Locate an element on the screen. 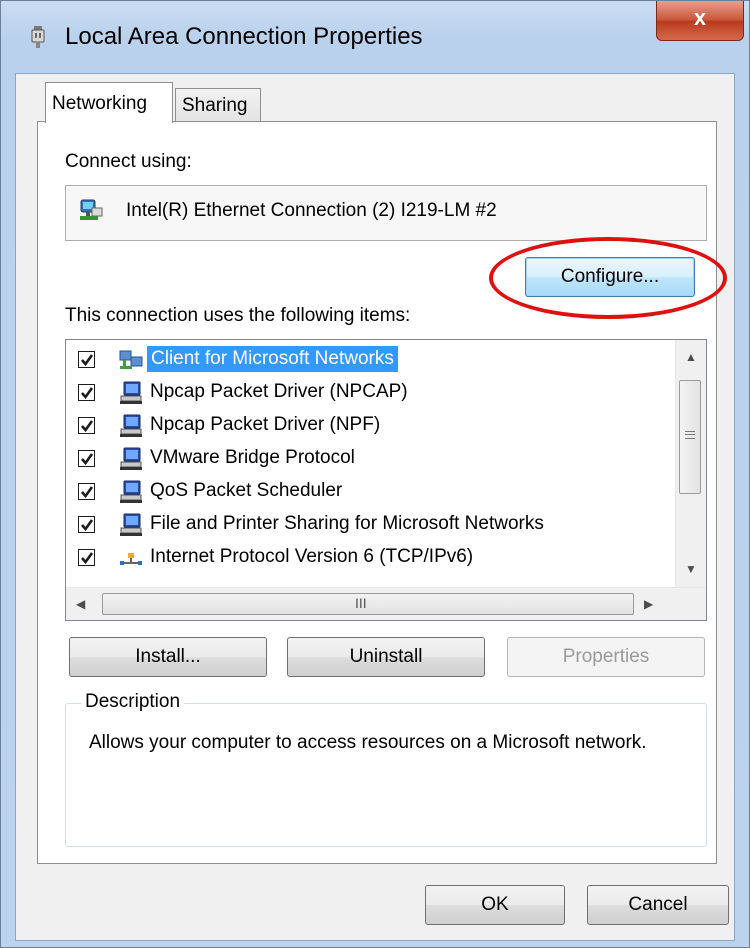  tab-networking: Networking is located at coordinates (109, 102).